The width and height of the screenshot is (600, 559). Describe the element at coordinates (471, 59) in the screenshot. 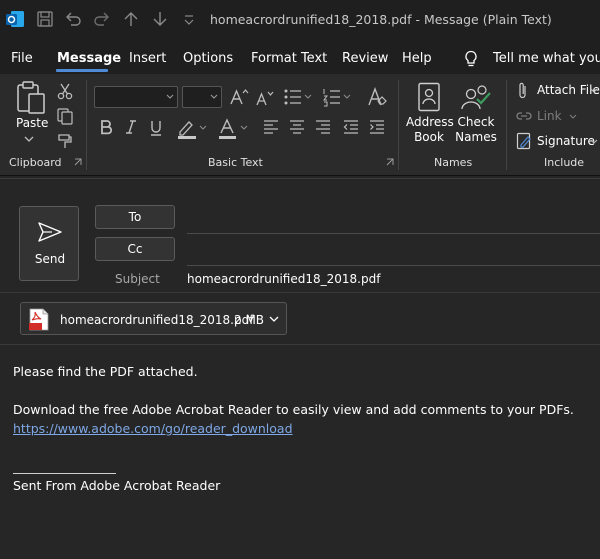

I see `lightbulb-icon` at that location.